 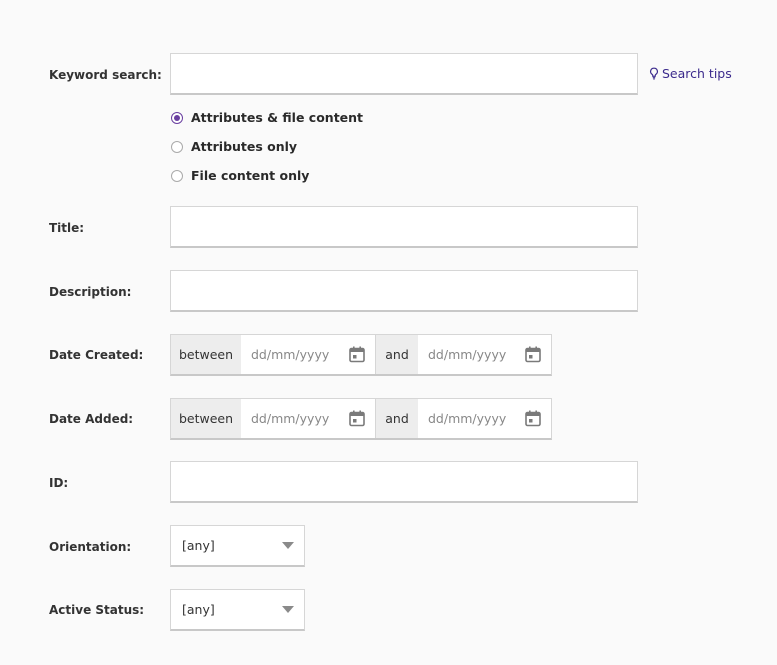 I want to click on date-created-from-input: dd/mm/yyyy, so click(x=308, y=354).